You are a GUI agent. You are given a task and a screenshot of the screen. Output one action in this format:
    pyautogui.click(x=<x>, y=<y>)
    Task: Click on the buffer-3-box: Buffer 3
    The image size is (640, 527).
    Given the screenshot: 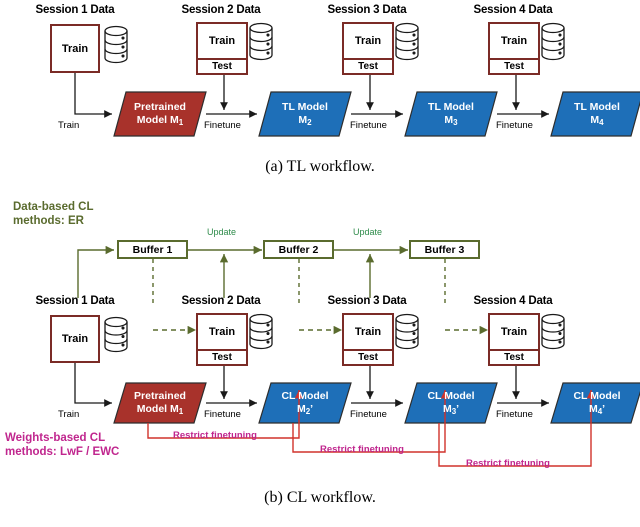 What is the action you would take?
    pyautogui.click(x=444, y=249)
    